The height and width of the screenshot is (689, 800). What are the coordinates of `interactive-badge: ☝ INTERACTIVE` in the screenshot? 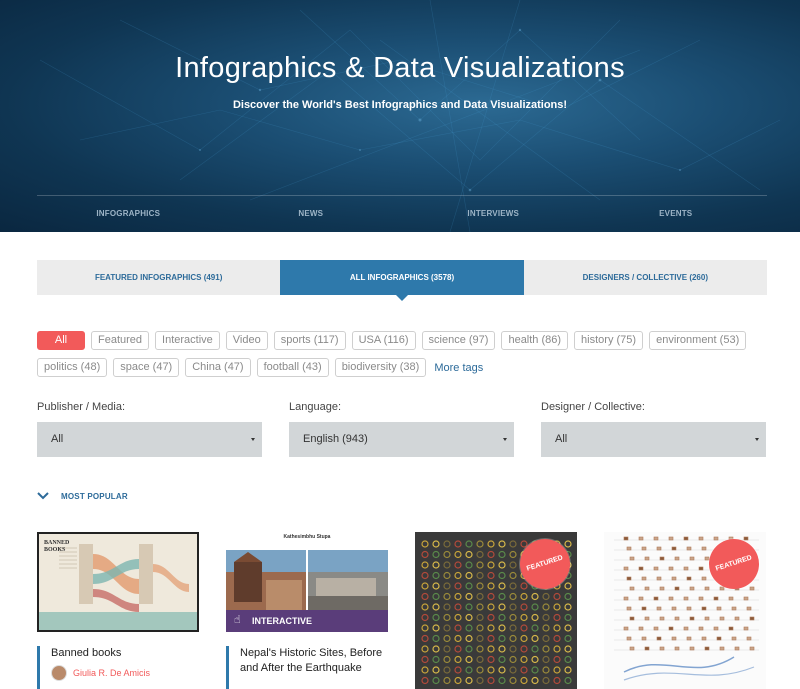 It's located at (307, 621).